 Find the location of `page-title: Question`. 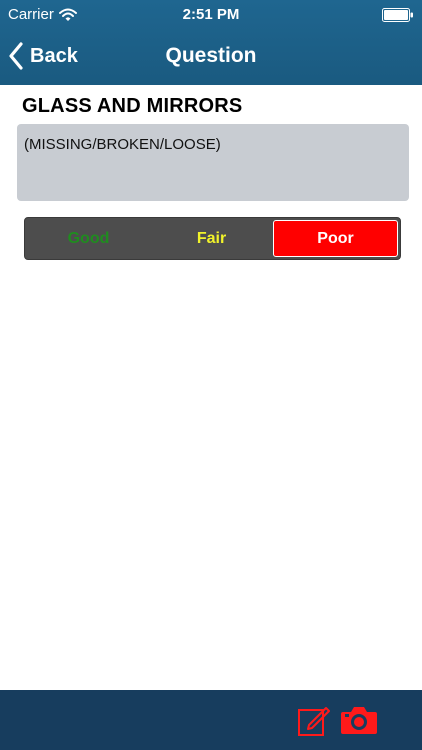

page-title: Question is located at coordinates (211, 55).